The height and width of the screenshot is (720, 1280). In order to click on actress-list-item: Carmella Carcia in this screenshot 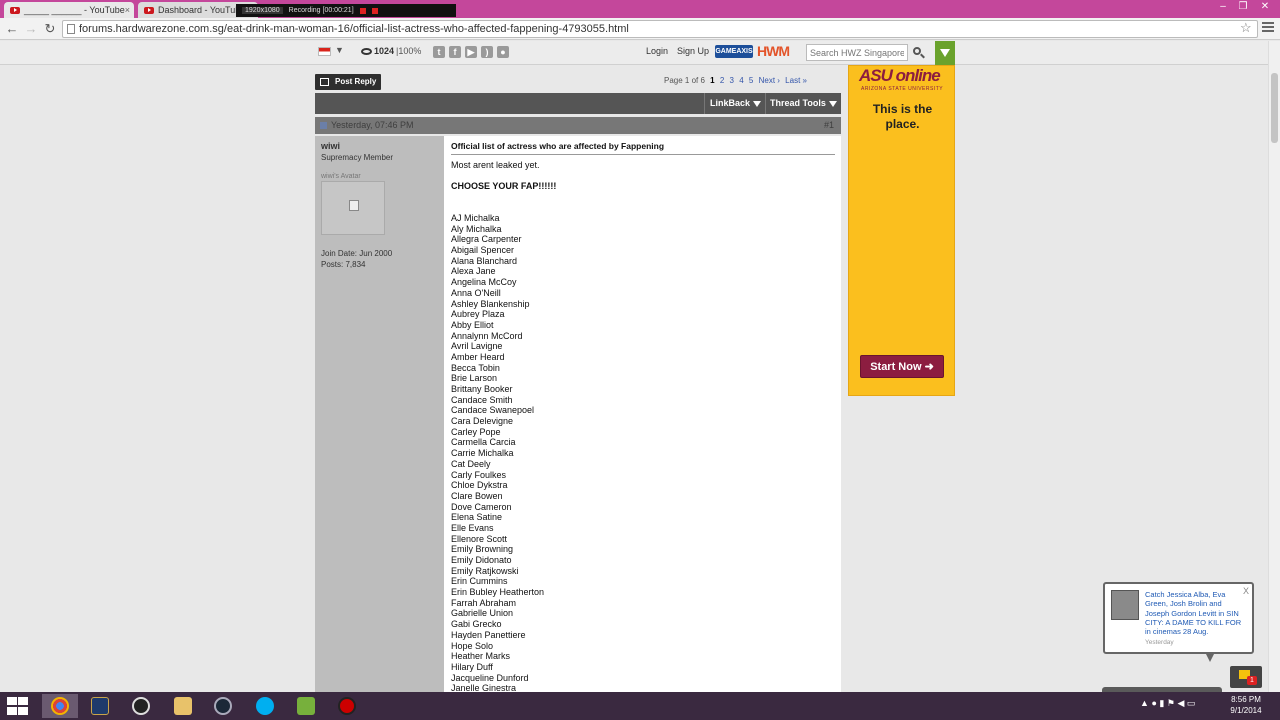, I will do `click(483, 442)`.